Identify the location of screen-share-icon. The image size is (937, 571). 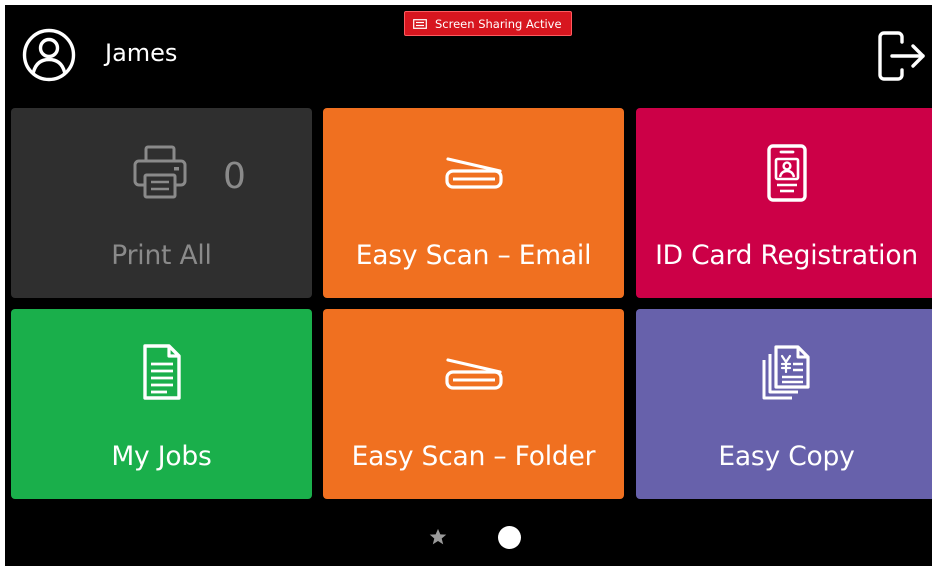
(420, 23).